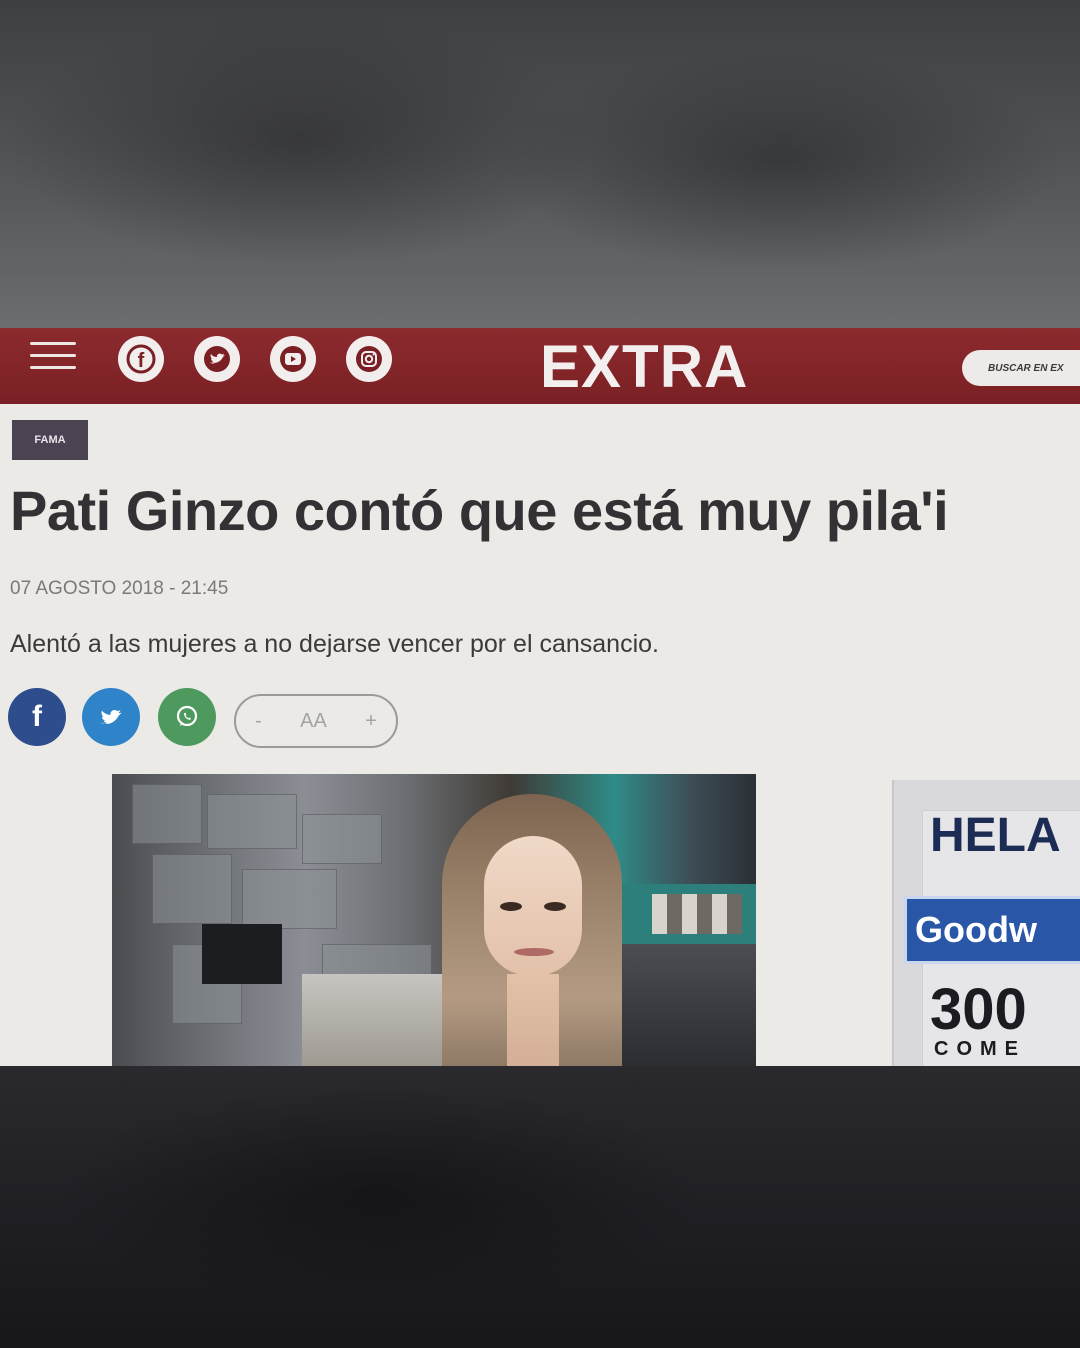  I want to click on share-twitter-button, so click(111, 717).